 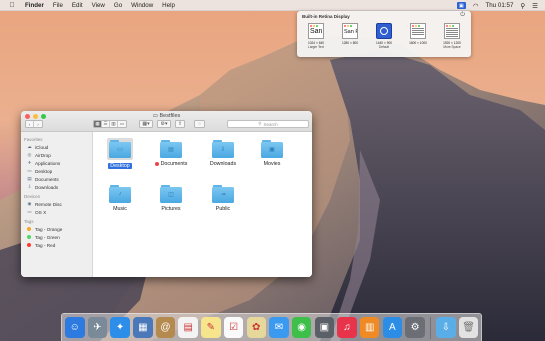 What do you see at coordinates (350, 31) in the screenshot?
I see `resolution-preview: San F` at bounding box center [350, 31].